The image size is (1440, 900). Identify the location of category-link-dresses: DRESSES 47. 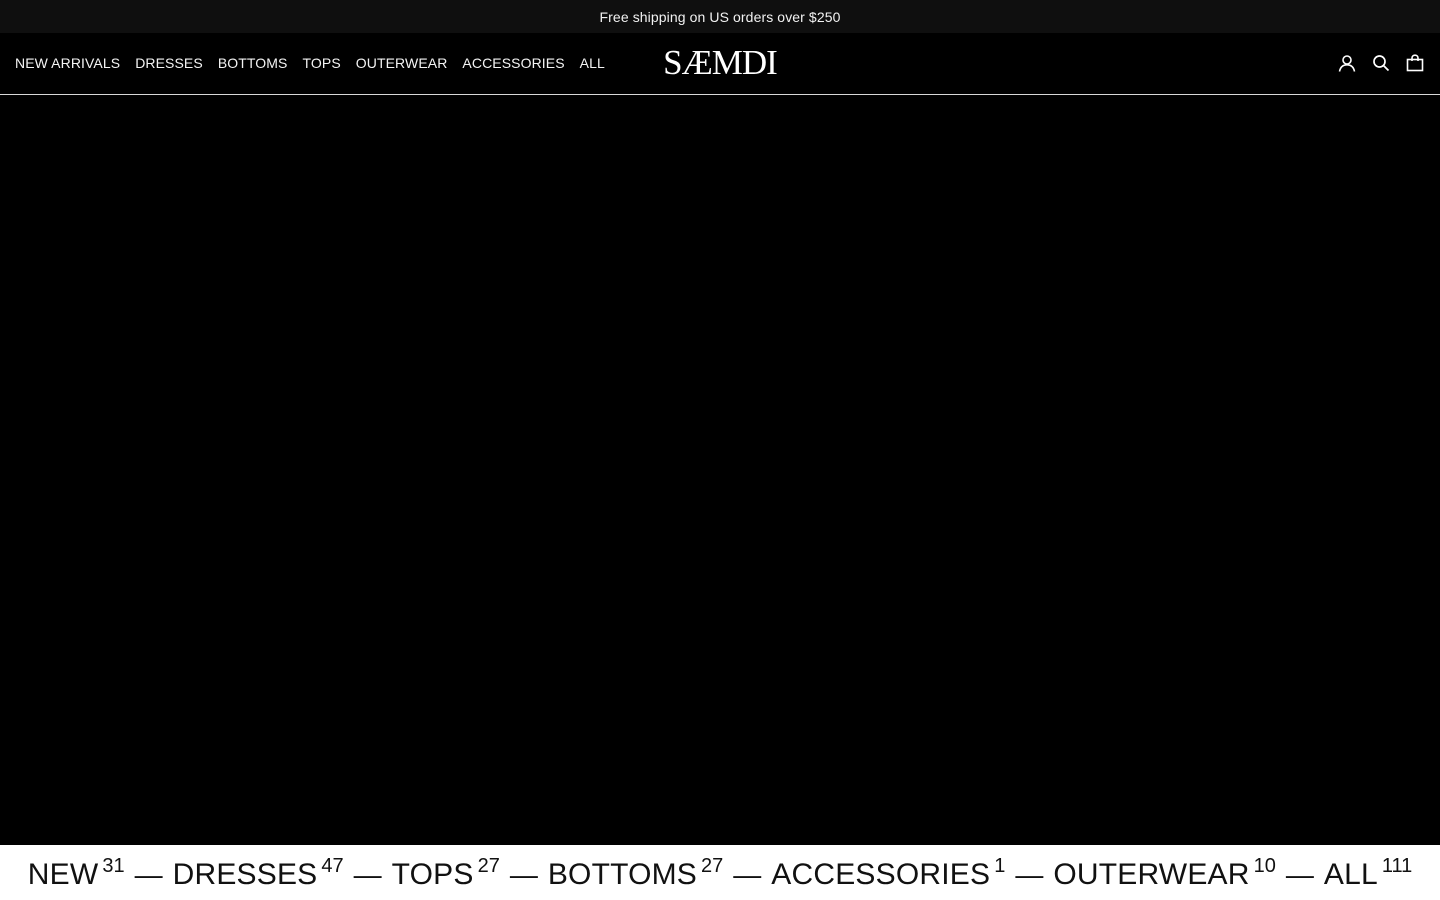
(258, 873).